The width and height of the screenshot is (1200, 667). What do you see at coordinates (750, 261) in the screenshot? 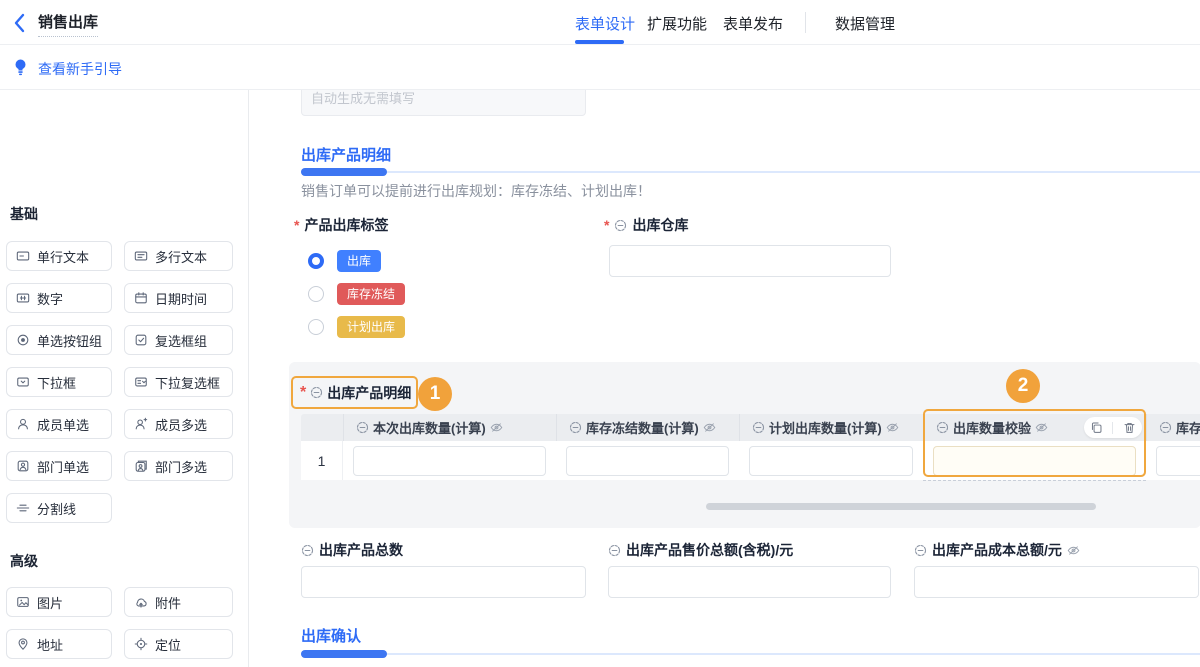
I see `warehouse-input` at bounding box center [750, 261].